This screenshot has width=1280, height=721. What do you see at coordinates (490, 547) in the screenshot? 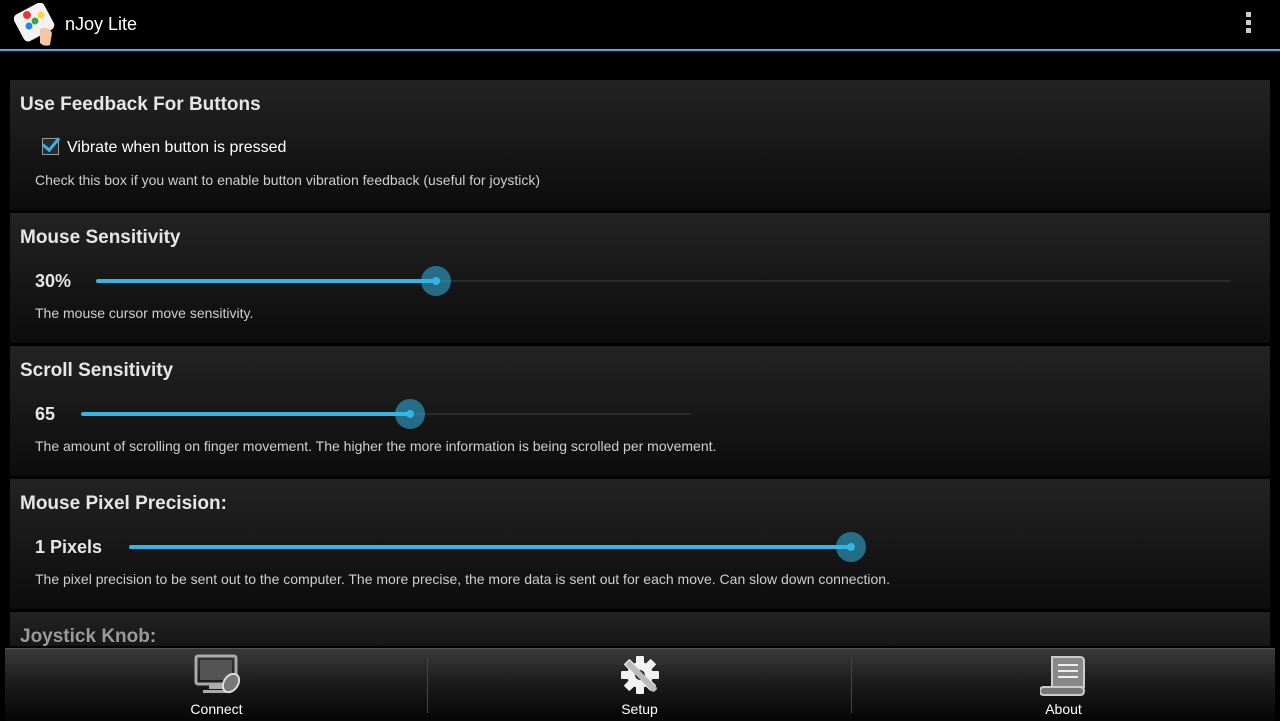
I see `pixel-precision-fill` at bounding box center [490, 547].